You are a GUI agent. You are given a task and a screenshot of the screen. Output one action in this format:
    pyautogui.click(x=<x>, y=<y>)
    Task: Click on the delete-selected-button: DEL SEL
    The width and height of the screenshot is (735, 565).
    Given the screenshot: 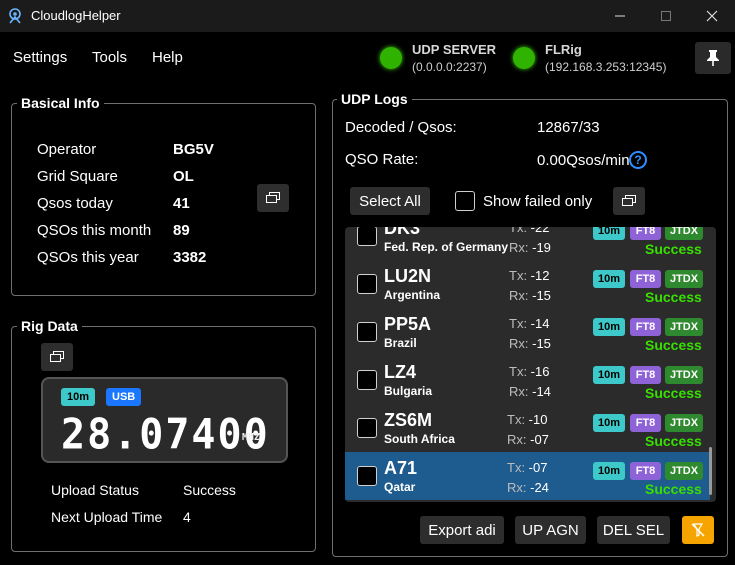 What is the action you would take?
    pyautogui.click(x=633, y=530)
    